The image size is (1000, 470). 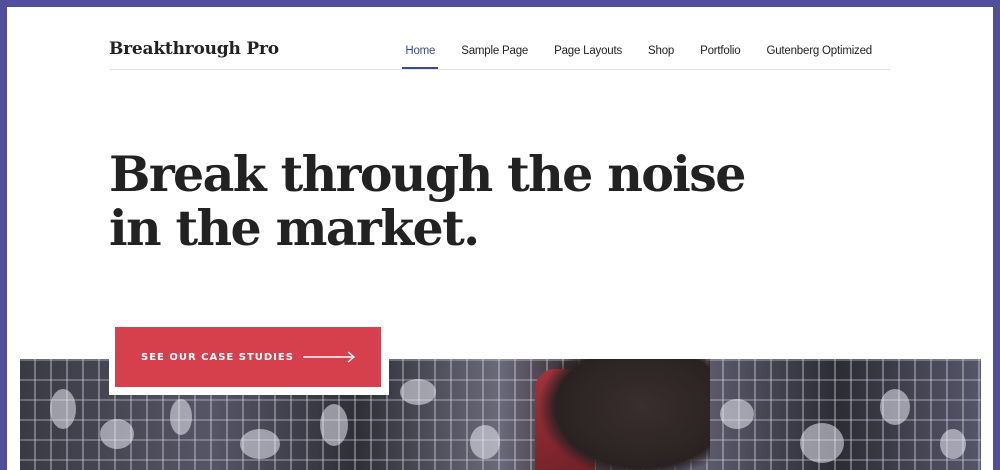 What do you see at coordinates (661, 51) in the screenshot?
I see `nav-item-shop: Shop` at bounding box center [661, 51].